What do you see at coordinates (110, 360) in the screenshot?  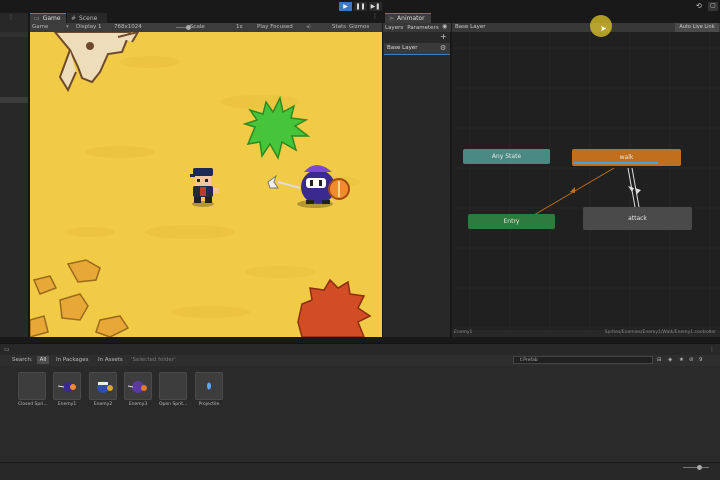 I see `in-assets-button: In Assets` at bounding box center [110, 360].